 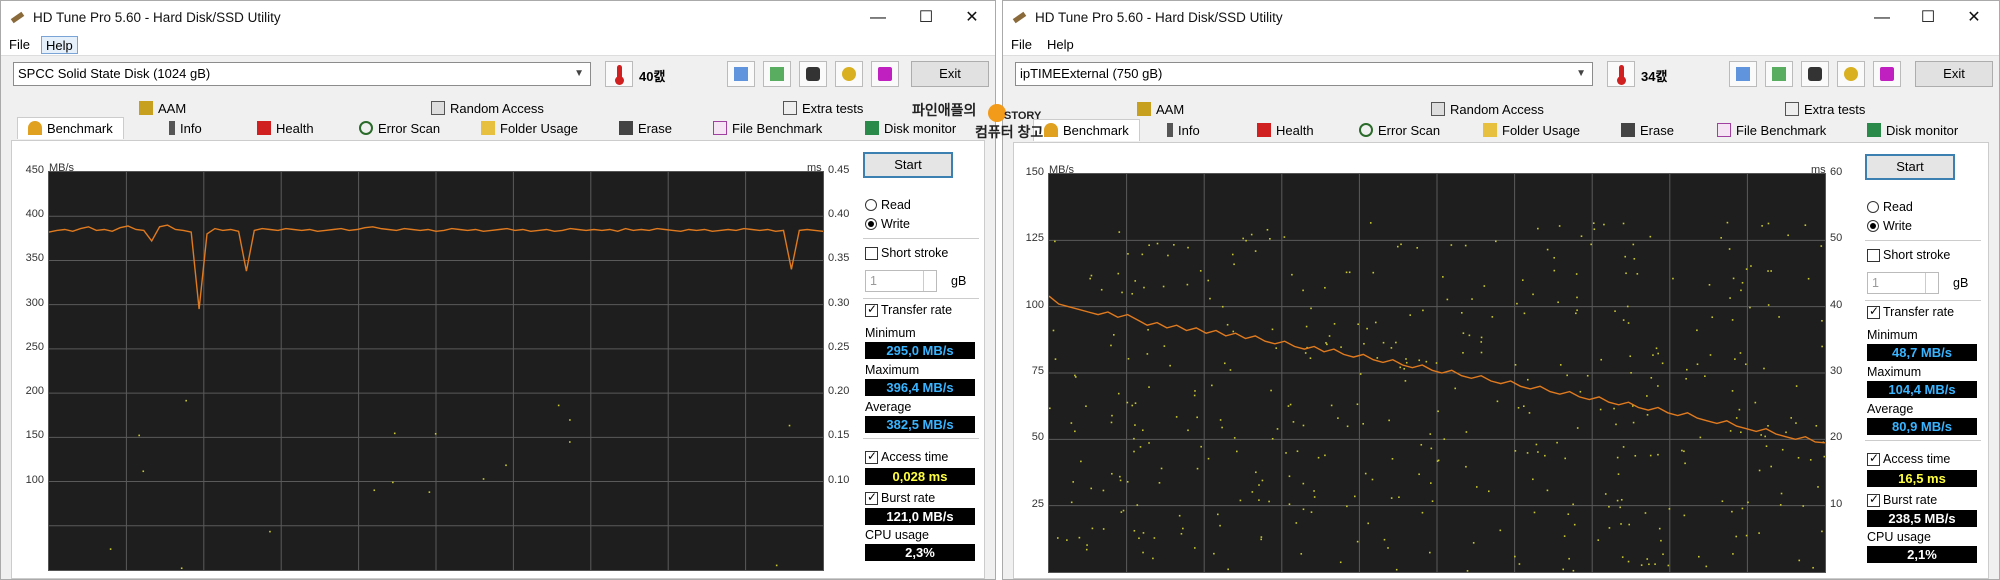 What do you see at coordinates (1497, 109) in the screenshot?
I see `tab-random-access-label: Random Access` at bounding box center [1497, 109].